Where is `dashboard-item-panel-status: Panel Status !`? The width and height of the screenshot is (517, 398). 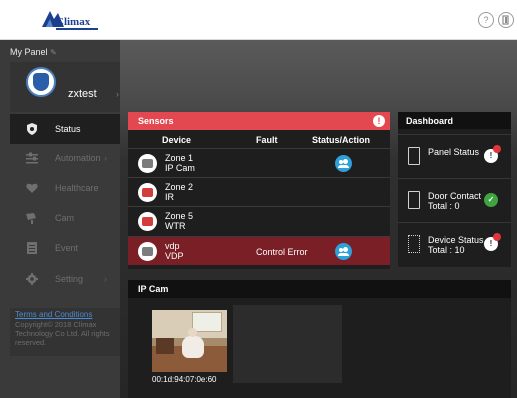
dashboard-item-panel-status: Panel Status ! is located at coordinates (454, 156).